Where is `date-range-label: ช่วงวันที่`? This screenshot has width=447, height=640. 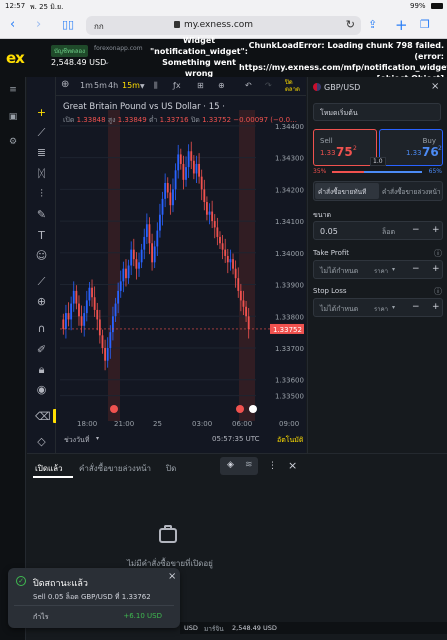 date-range-label: ช่วงวันที่ is located at coordinates (76, 440).